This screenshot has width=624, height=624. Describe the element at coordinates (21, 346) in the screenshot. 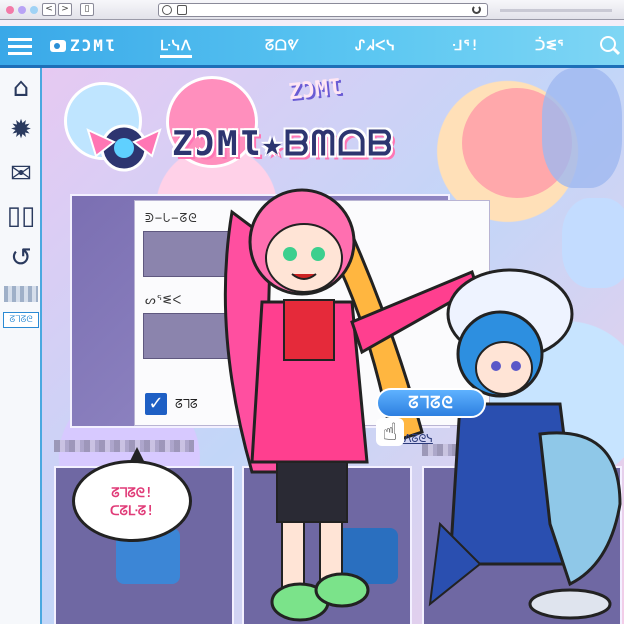

I see `icon-sidebar: ⌂ ✹ ✉ ▯▯ ↺ ᘔᒣᘔᘓ` at that location.